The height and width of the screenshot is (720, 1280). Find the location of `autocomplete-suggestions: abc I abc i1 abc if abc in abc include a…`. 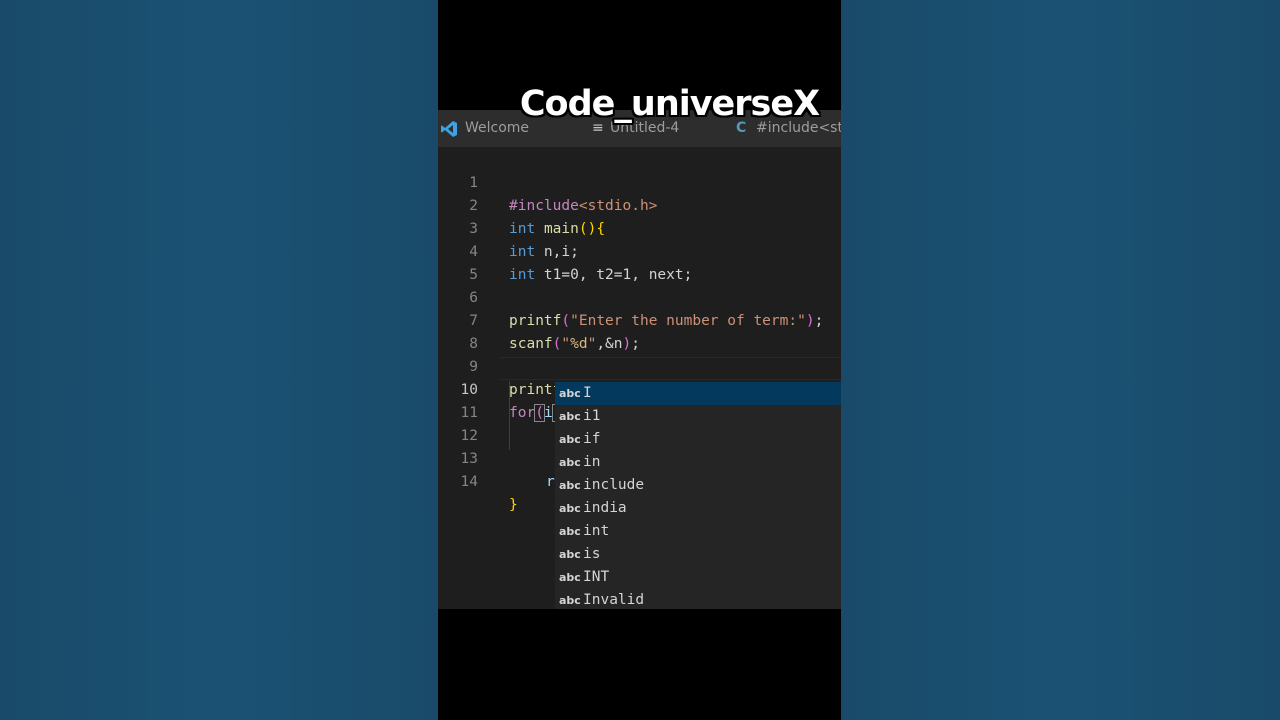

autocomplete-suggestions: abc I abc i1 abc if abc in abc include a… is located at coordinates (698, 495).